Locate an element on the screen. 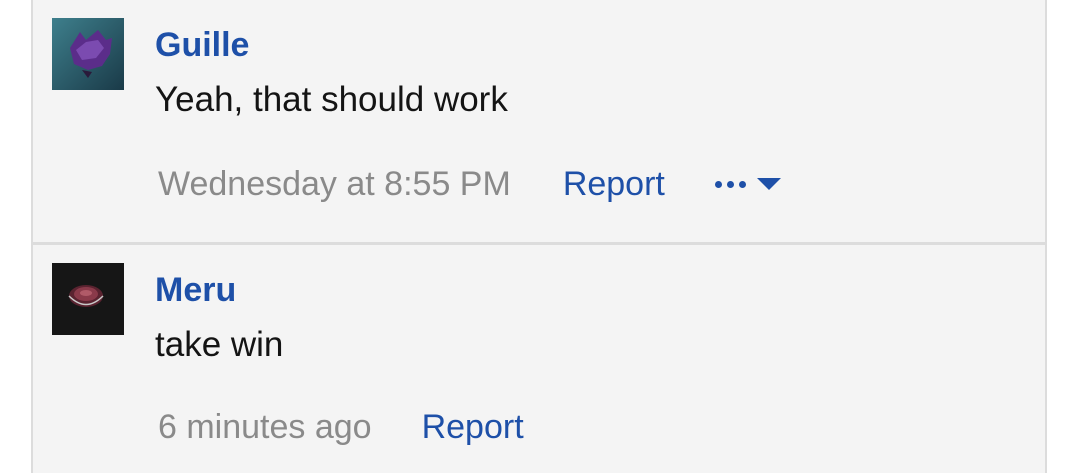  comment-meta: 6 minutes ago Report is located at coordinates (341, 427).